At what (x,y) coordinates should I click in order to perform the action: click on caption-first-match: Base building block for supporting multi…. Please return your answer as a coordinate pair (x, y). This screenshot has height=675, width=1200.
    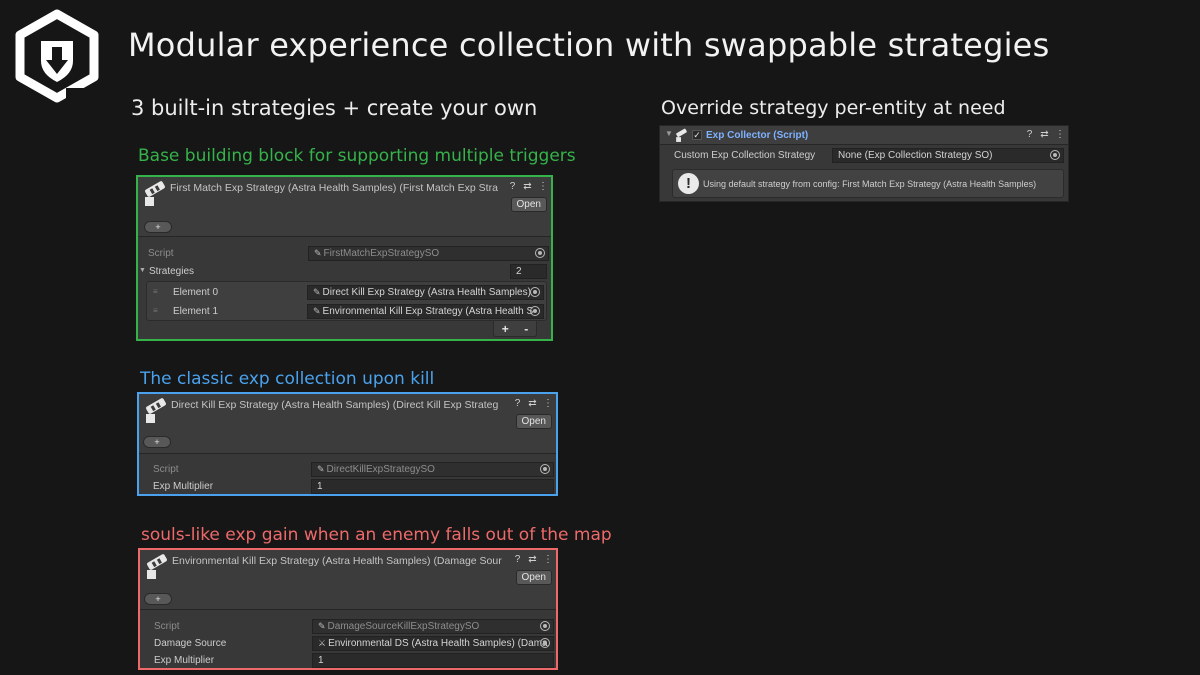
    Looking at the image, I should click on (357, 156).